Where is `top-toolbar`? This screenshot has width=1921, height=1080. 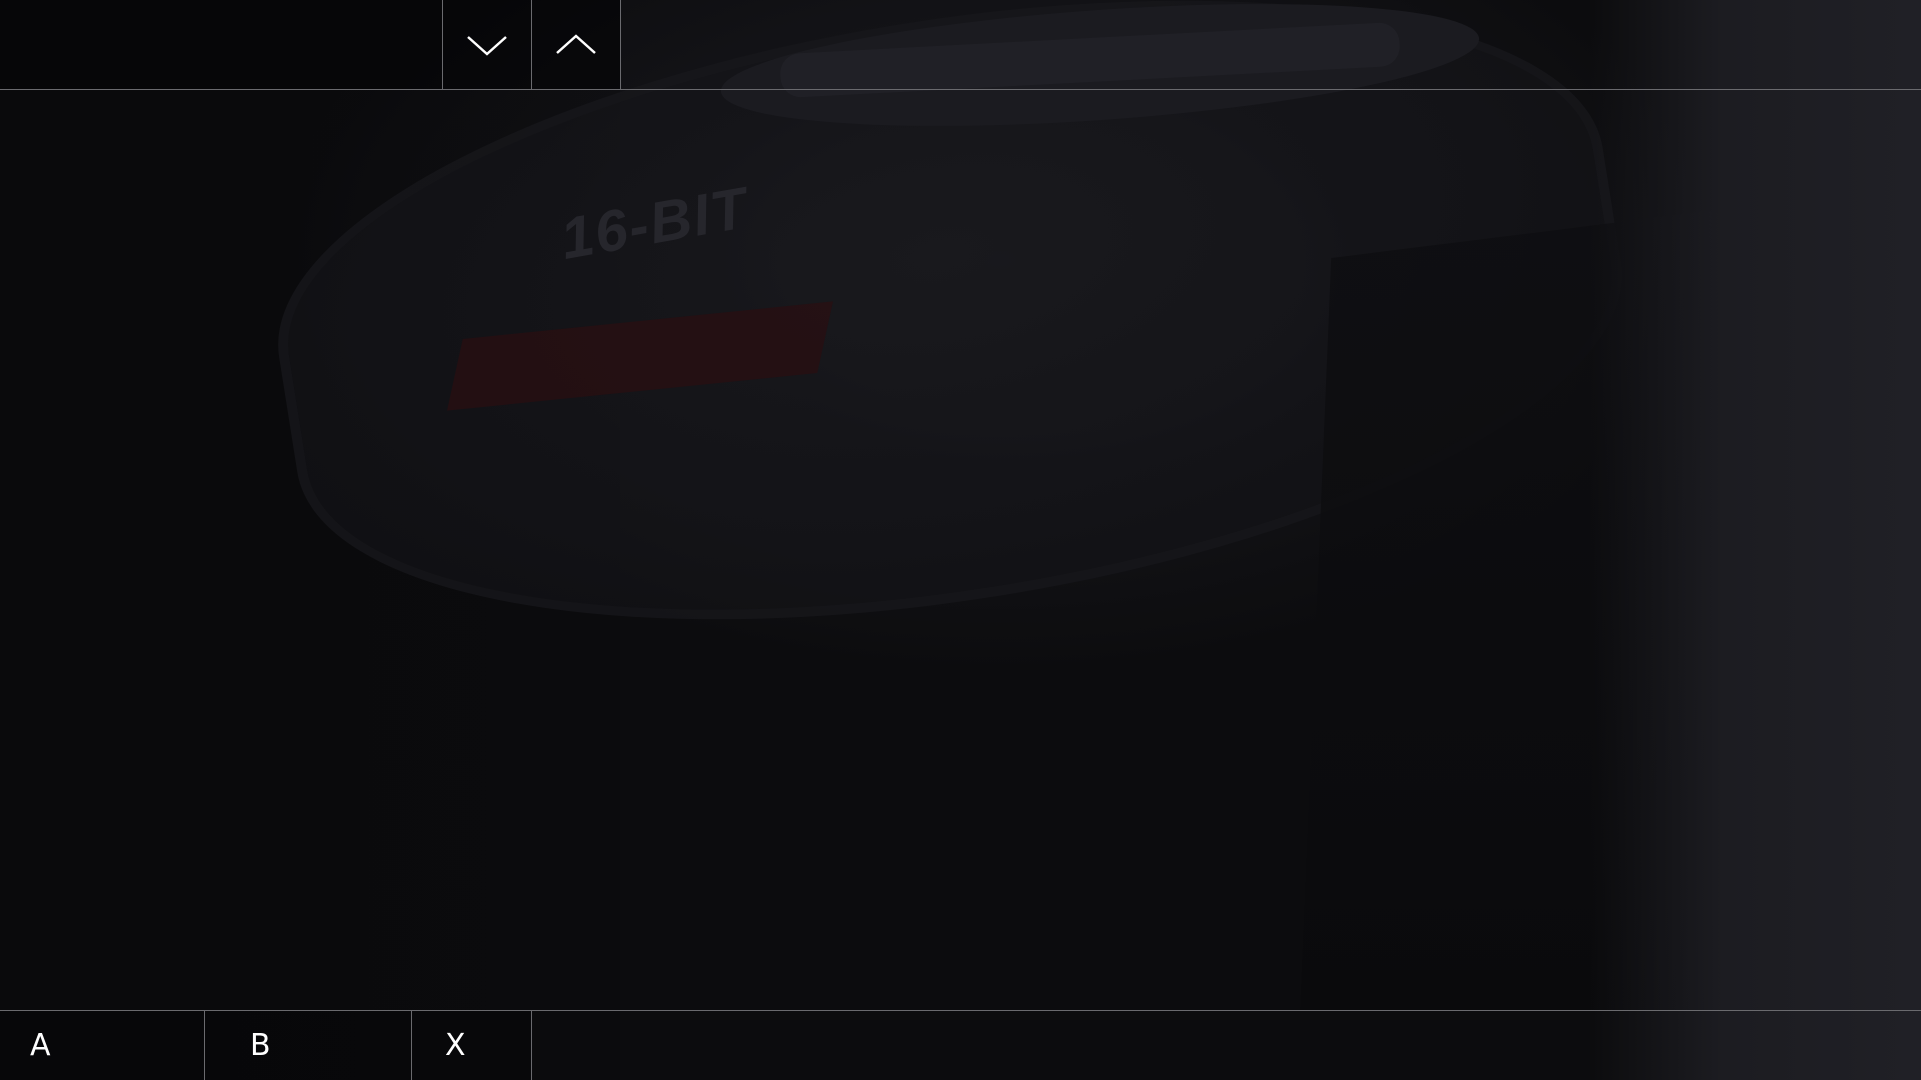
top-toolbar is located at coordinates (960, 45).